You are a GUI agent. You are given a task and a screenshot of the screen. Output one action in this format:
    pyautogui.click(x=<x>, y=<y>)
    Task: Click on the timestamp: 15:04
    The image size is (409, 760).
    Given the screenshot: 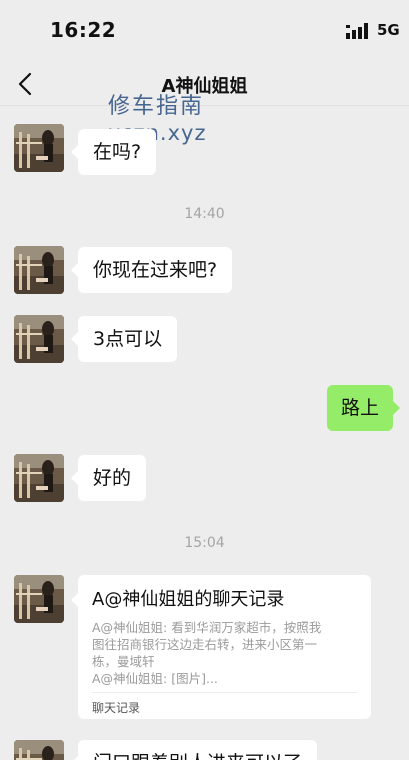 What is the action you would take?
    pyautogui.click(x=204, y=543)
    